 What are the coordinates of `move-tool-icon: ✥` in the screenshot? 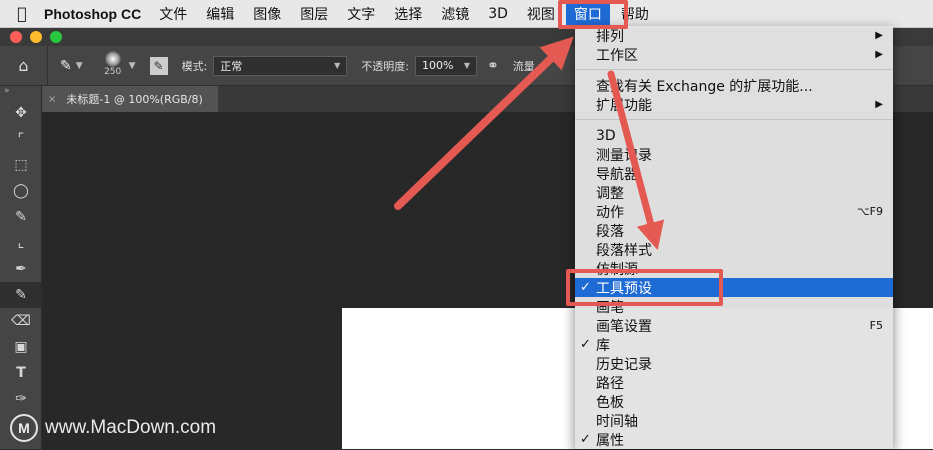 It's located at (21, 113).